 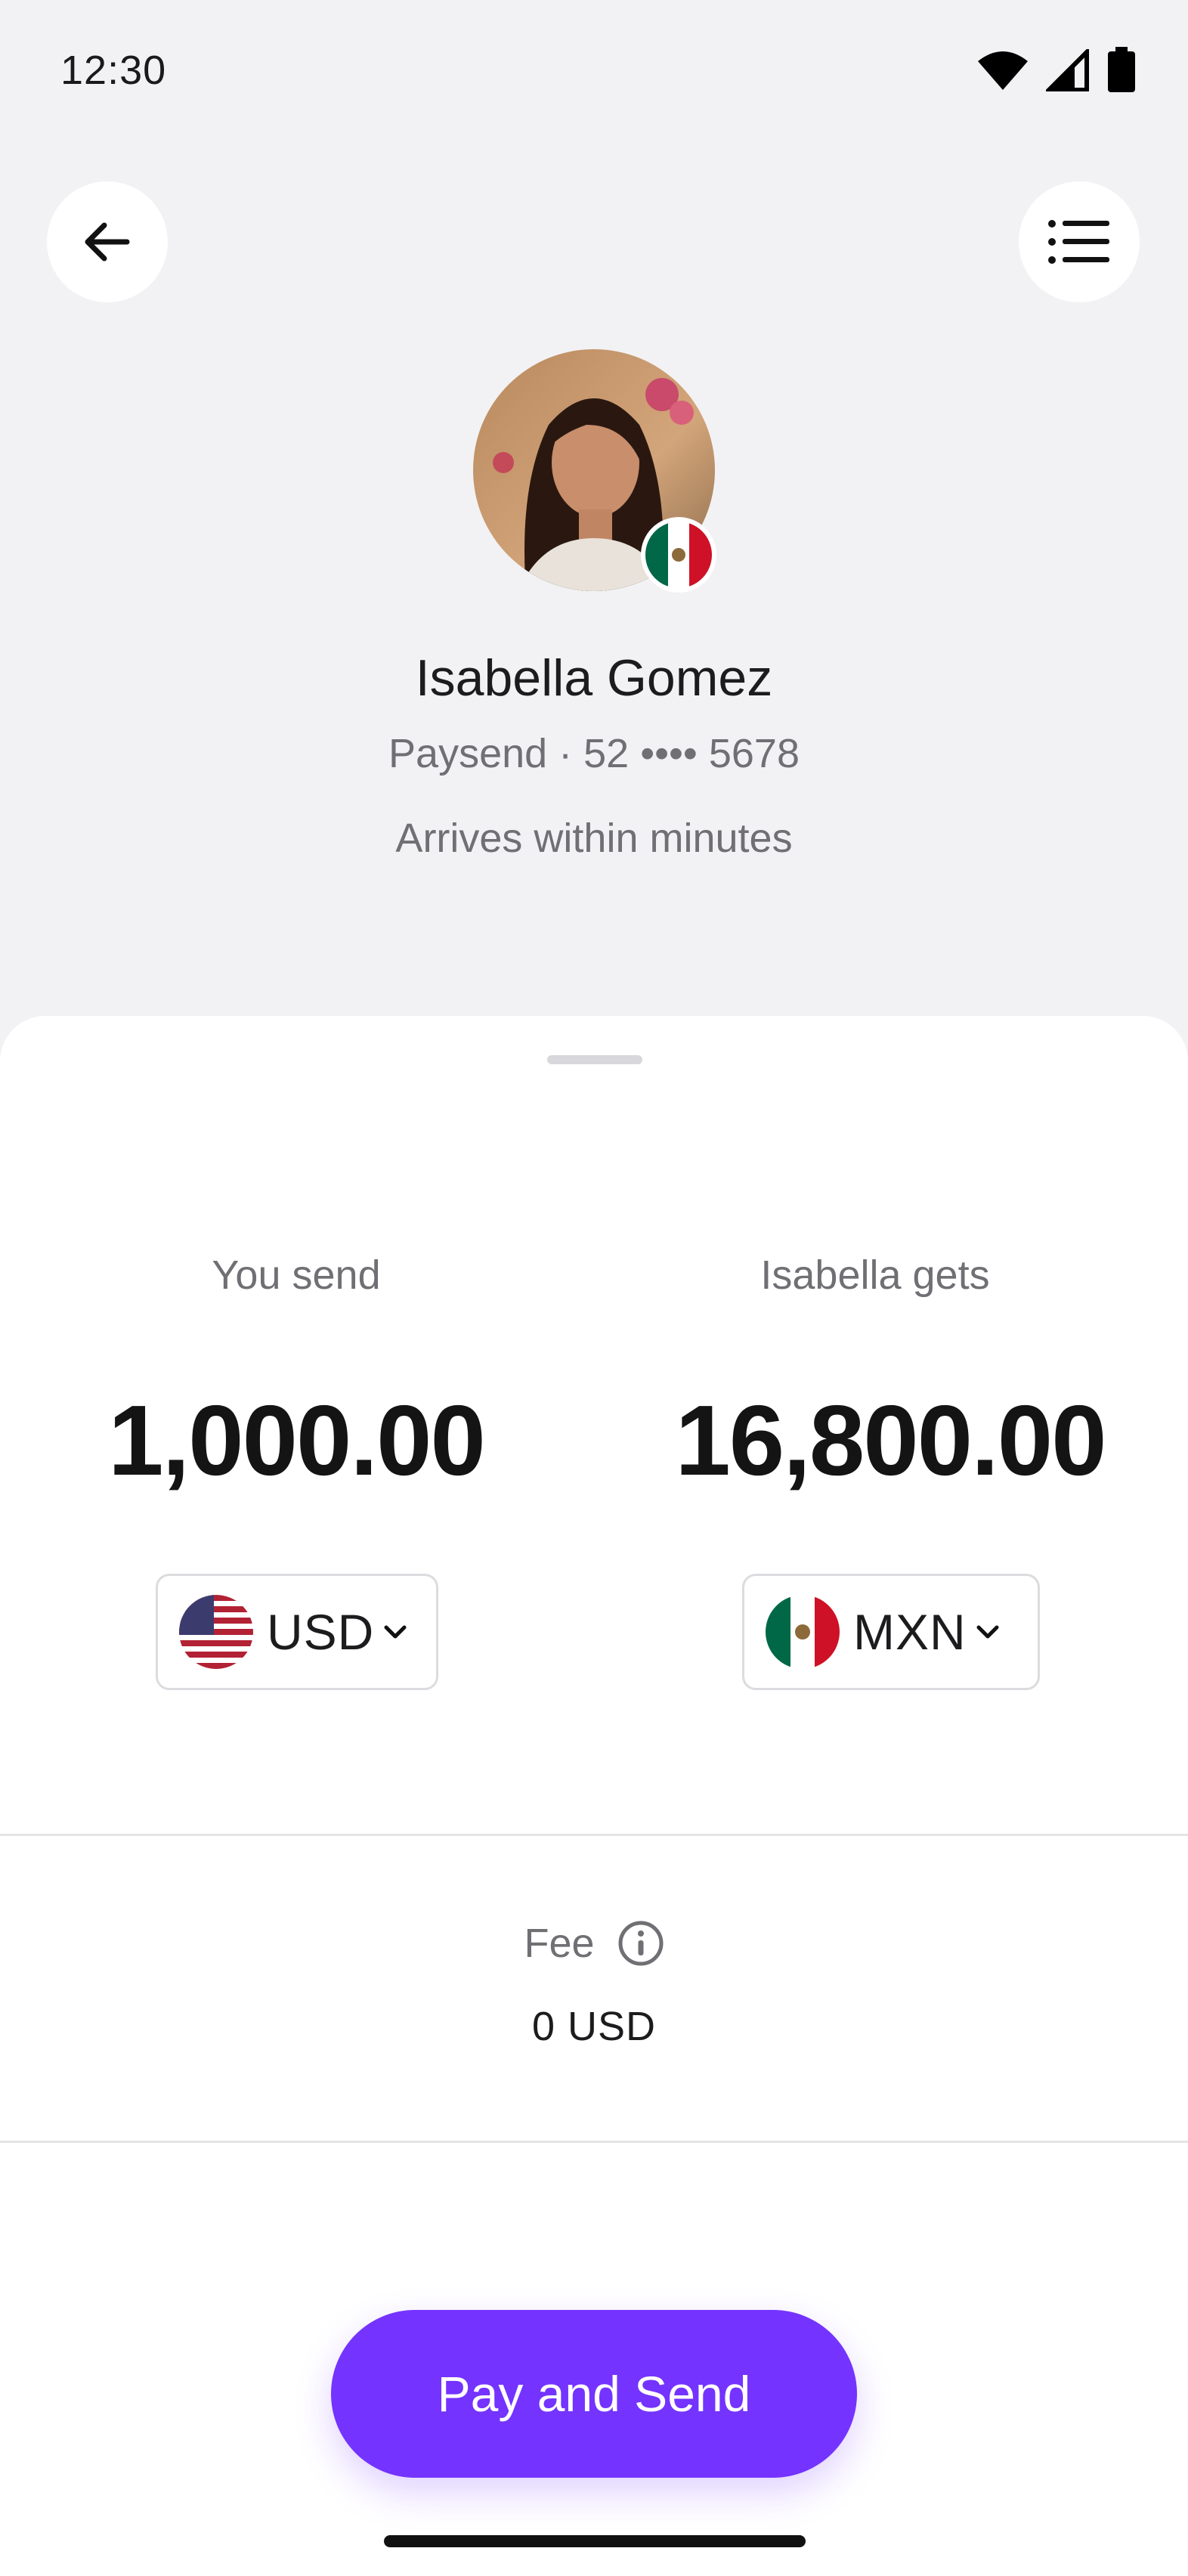 What do you see at coordinates (594, 839) in the screenshot?
I see `delivery-eta: Arrives within minutes` at bounding box center [594, 839].